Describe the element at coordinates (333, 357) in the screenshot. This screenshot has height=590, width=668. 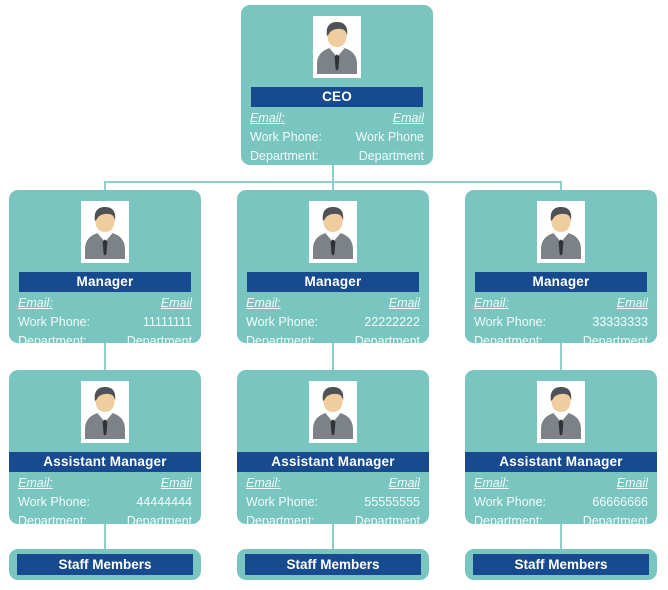
I see `connector-manager-2-to-assistant` at that location.